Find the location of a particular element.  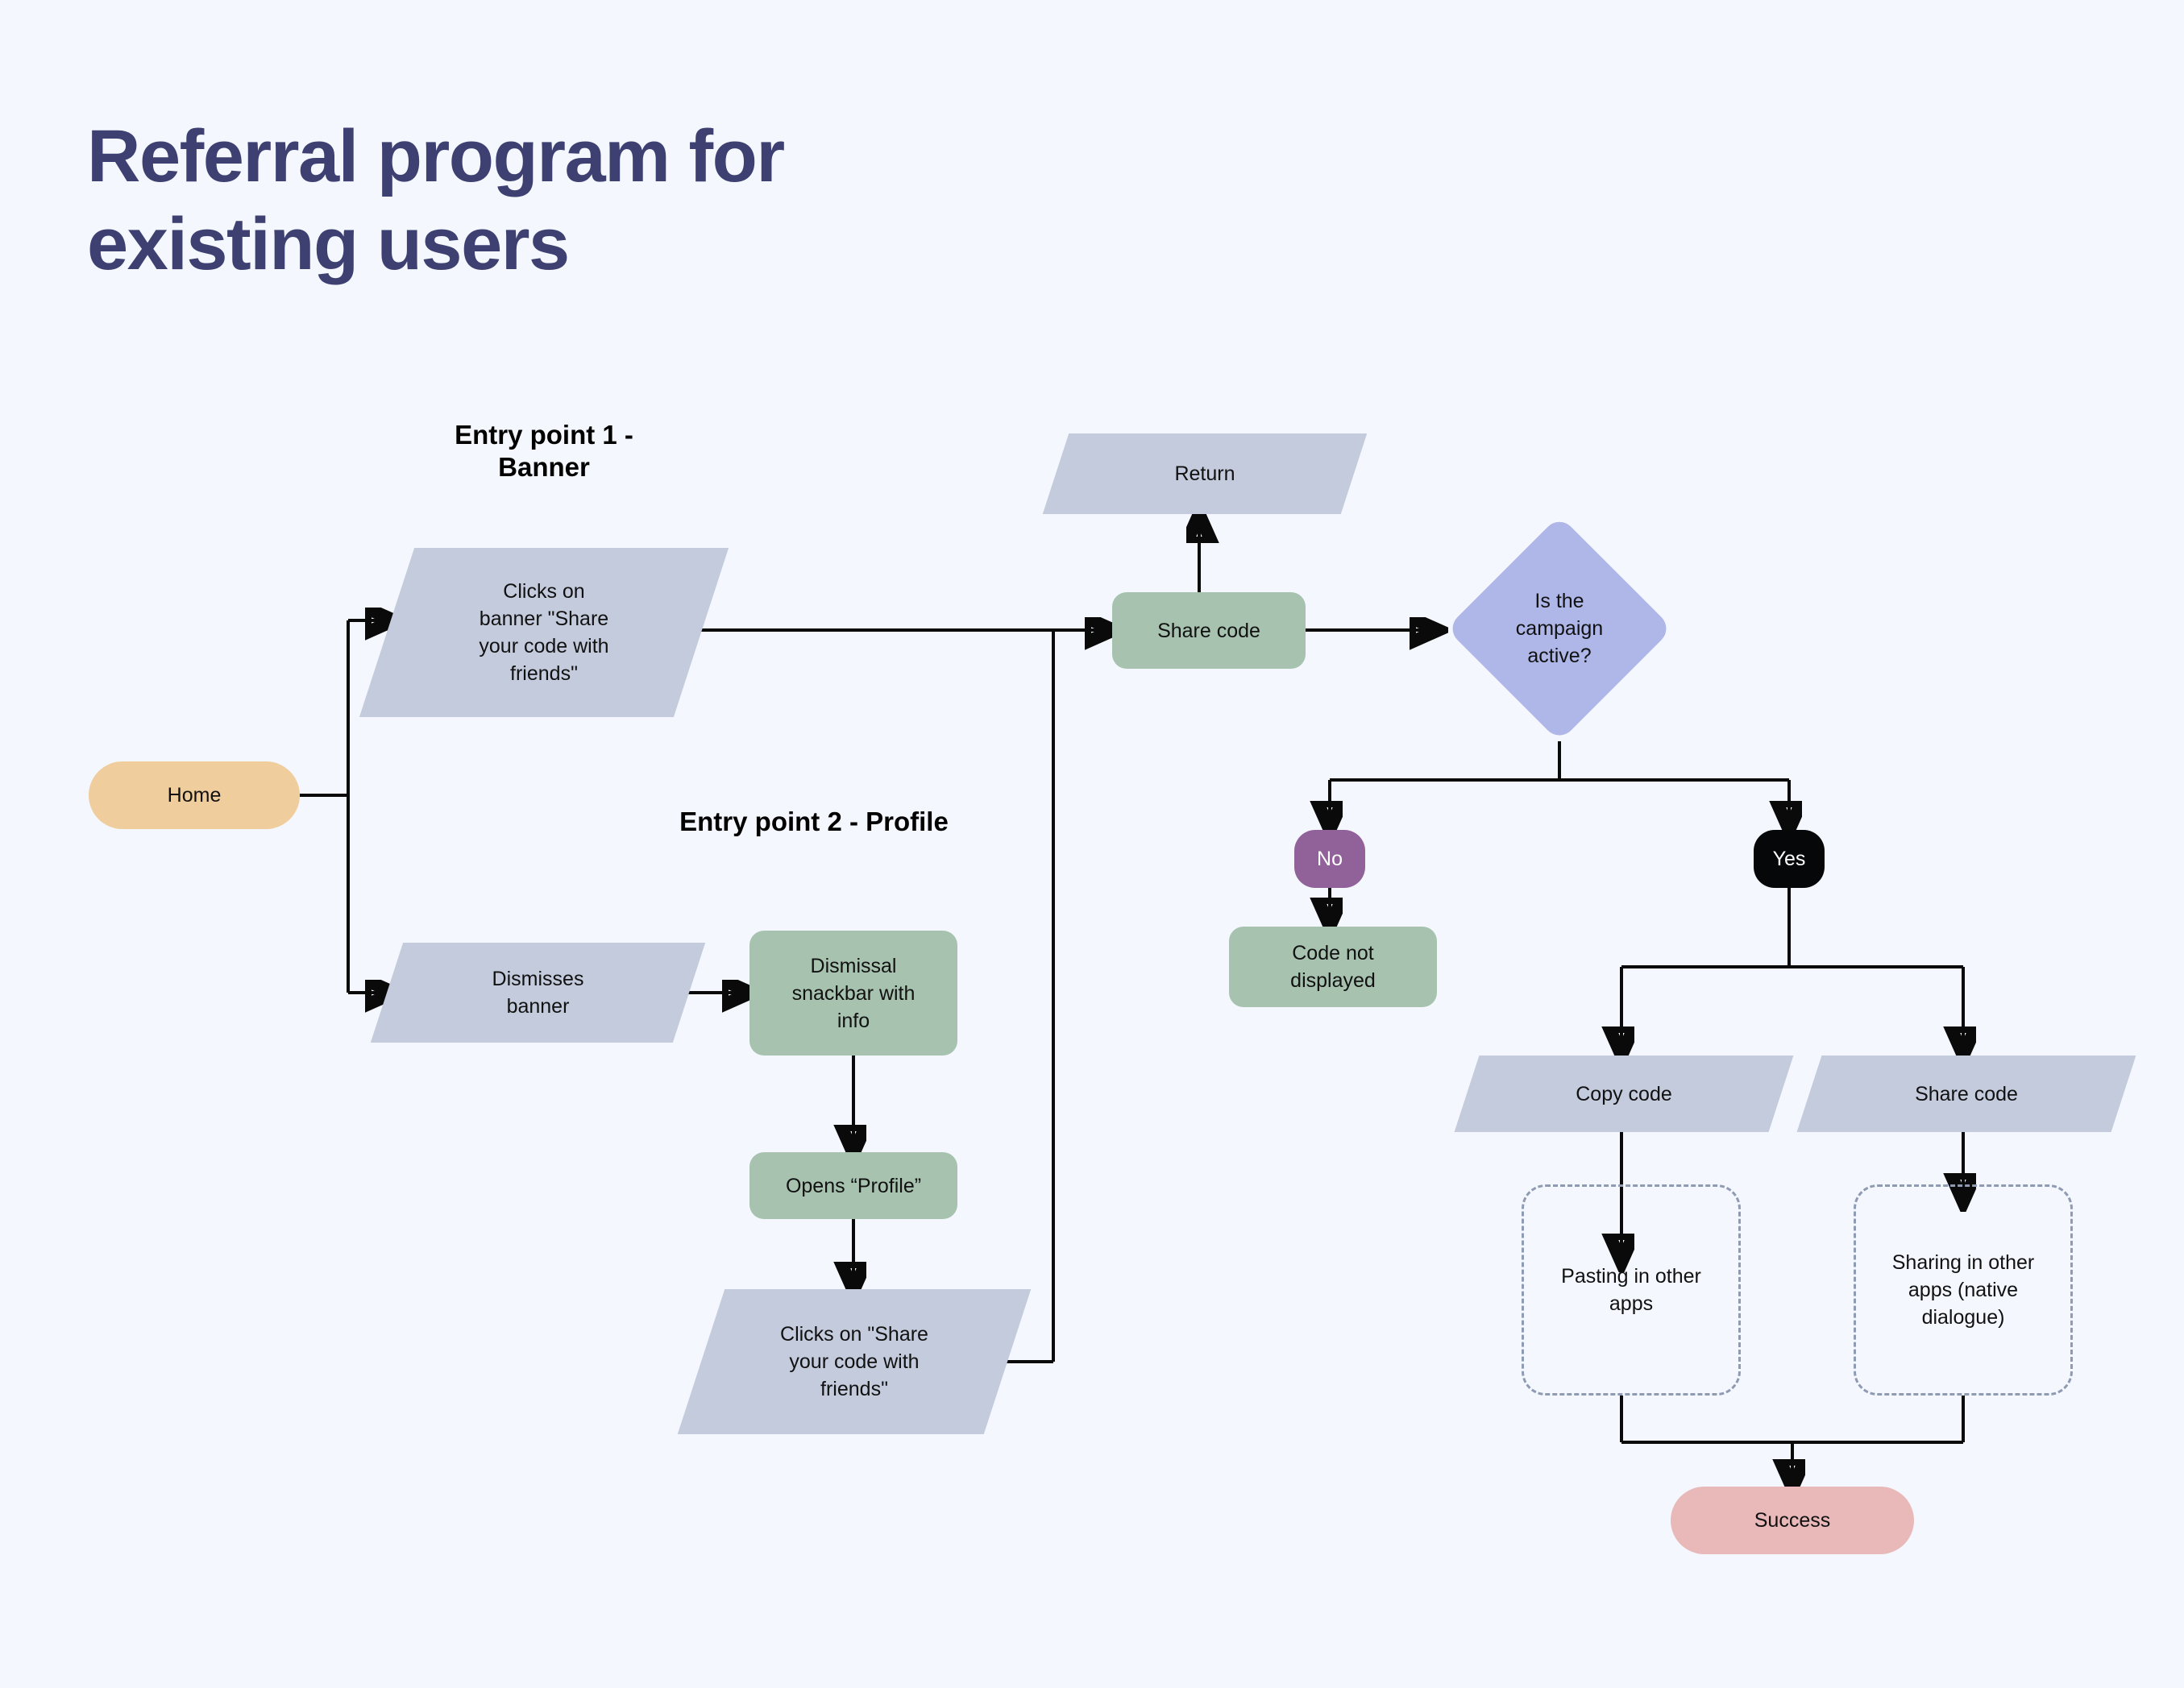

node-share-code-main: Share code is located at coordinates (1209, 630).